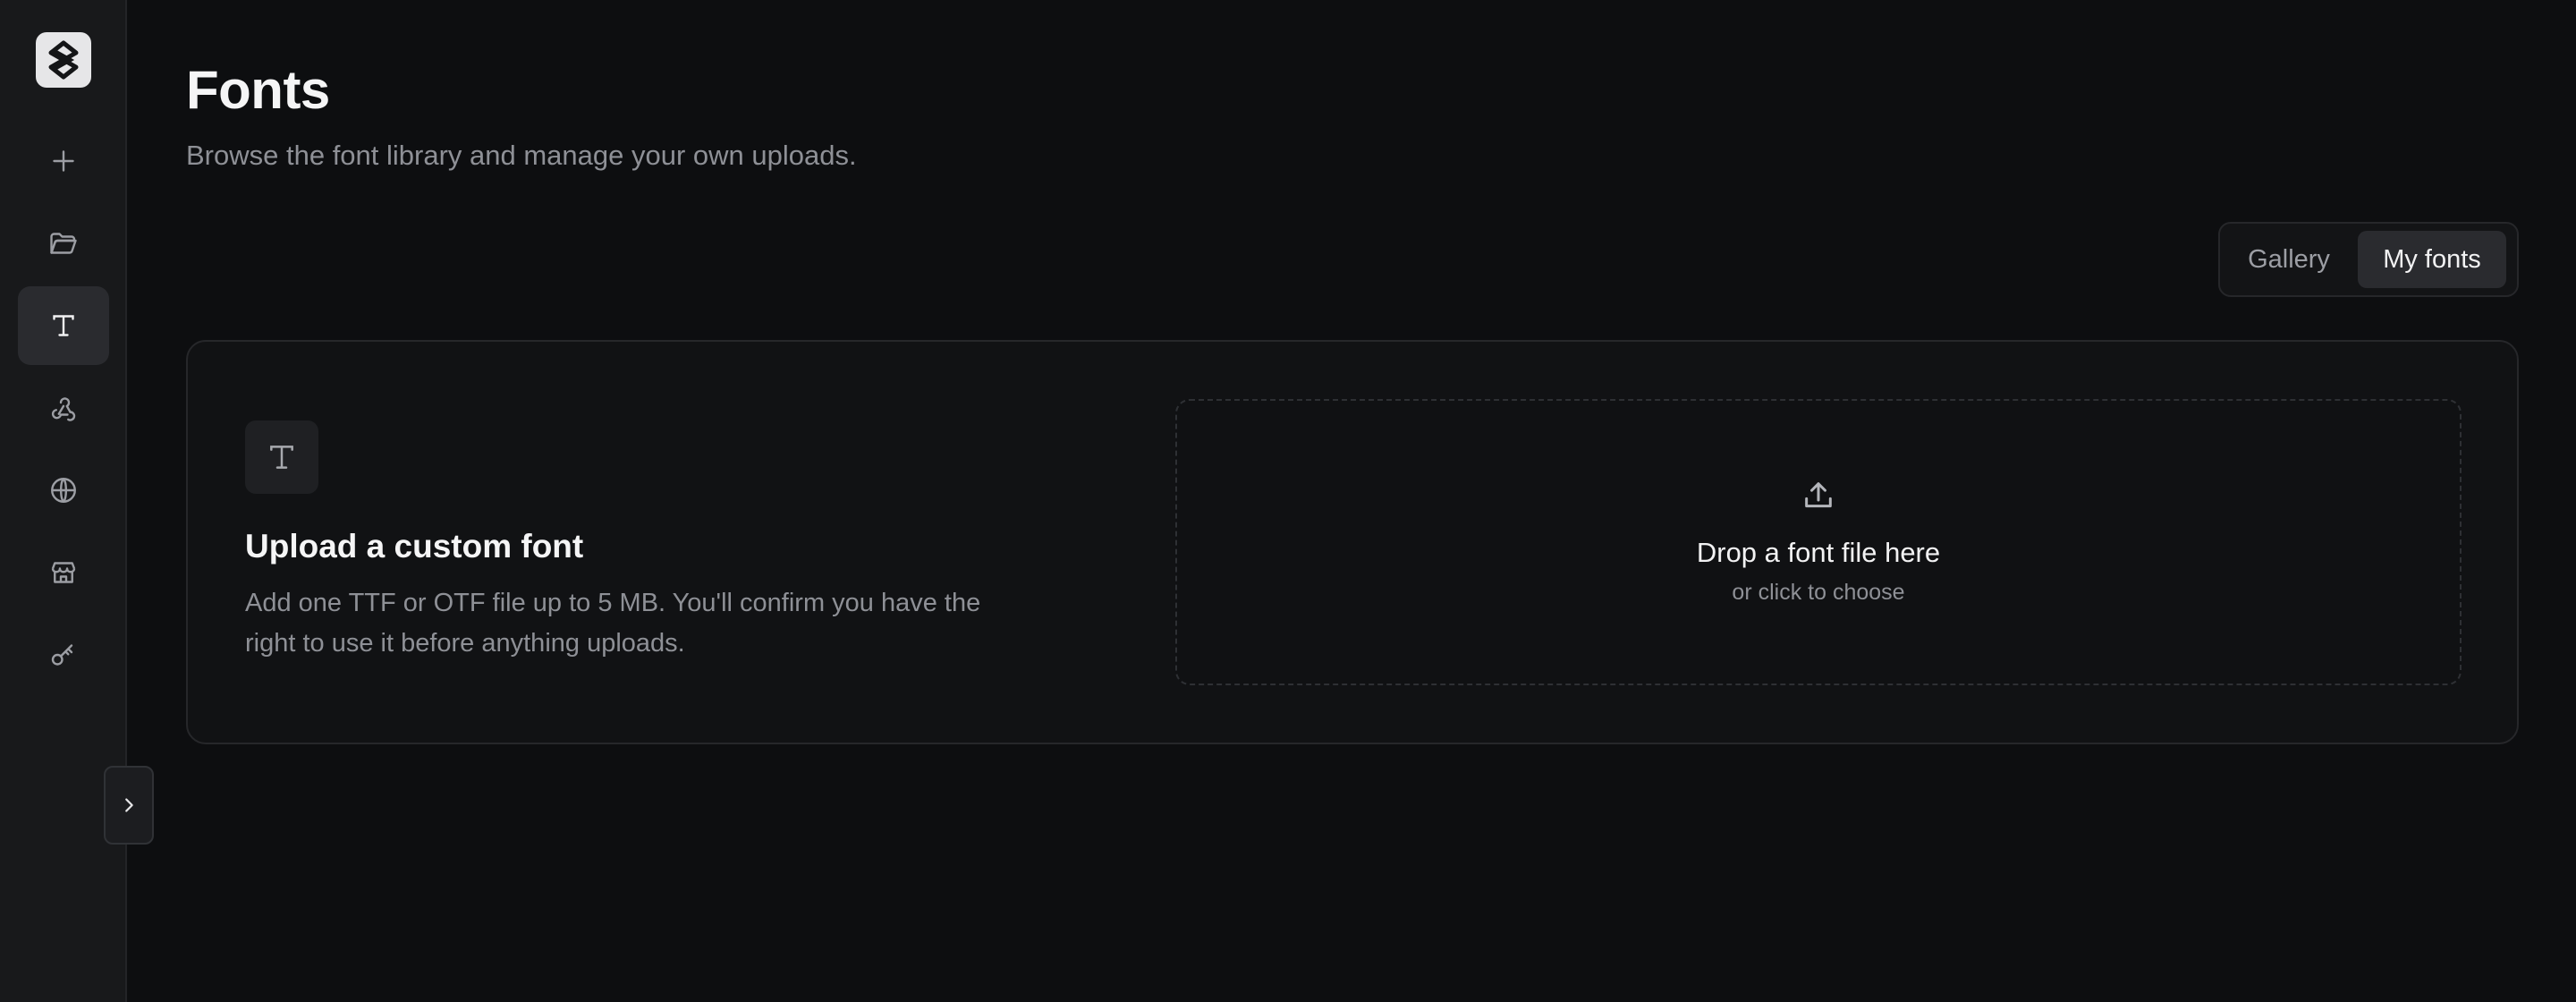 The image size is (2576, 1002). Describe the element at coordinates (1818, 495) in the screenshot. I see `upload-icon` at that location.